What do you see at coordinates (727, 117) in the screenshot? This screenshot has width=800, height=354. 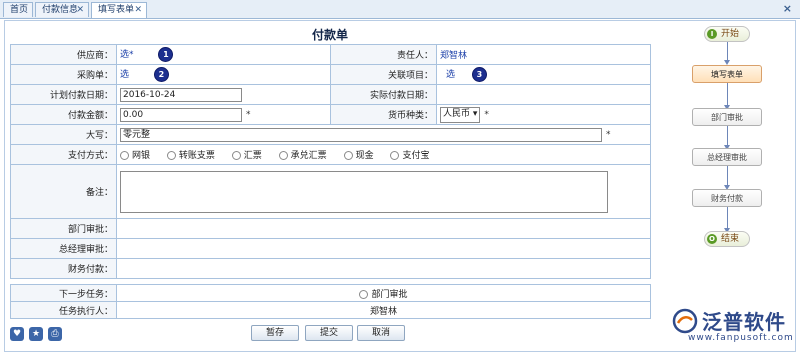 I see `flow-step-dept-approval: 部门审批` at bounding box center [727, 117].